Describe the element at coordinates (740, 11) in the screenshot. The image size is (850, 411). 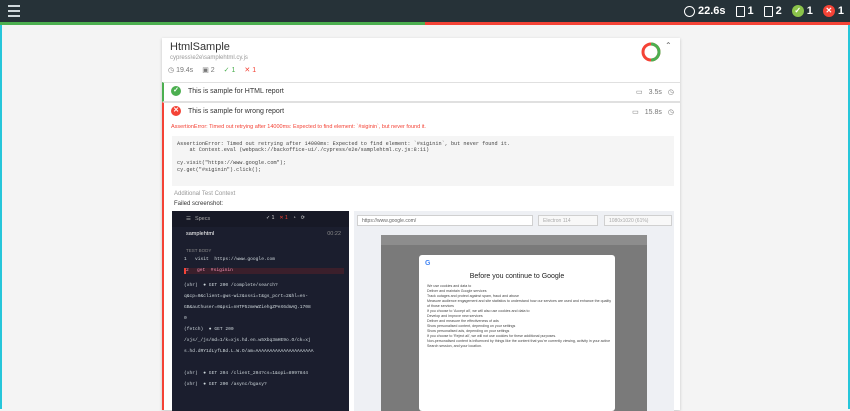
I see `suites-icon` at that location.